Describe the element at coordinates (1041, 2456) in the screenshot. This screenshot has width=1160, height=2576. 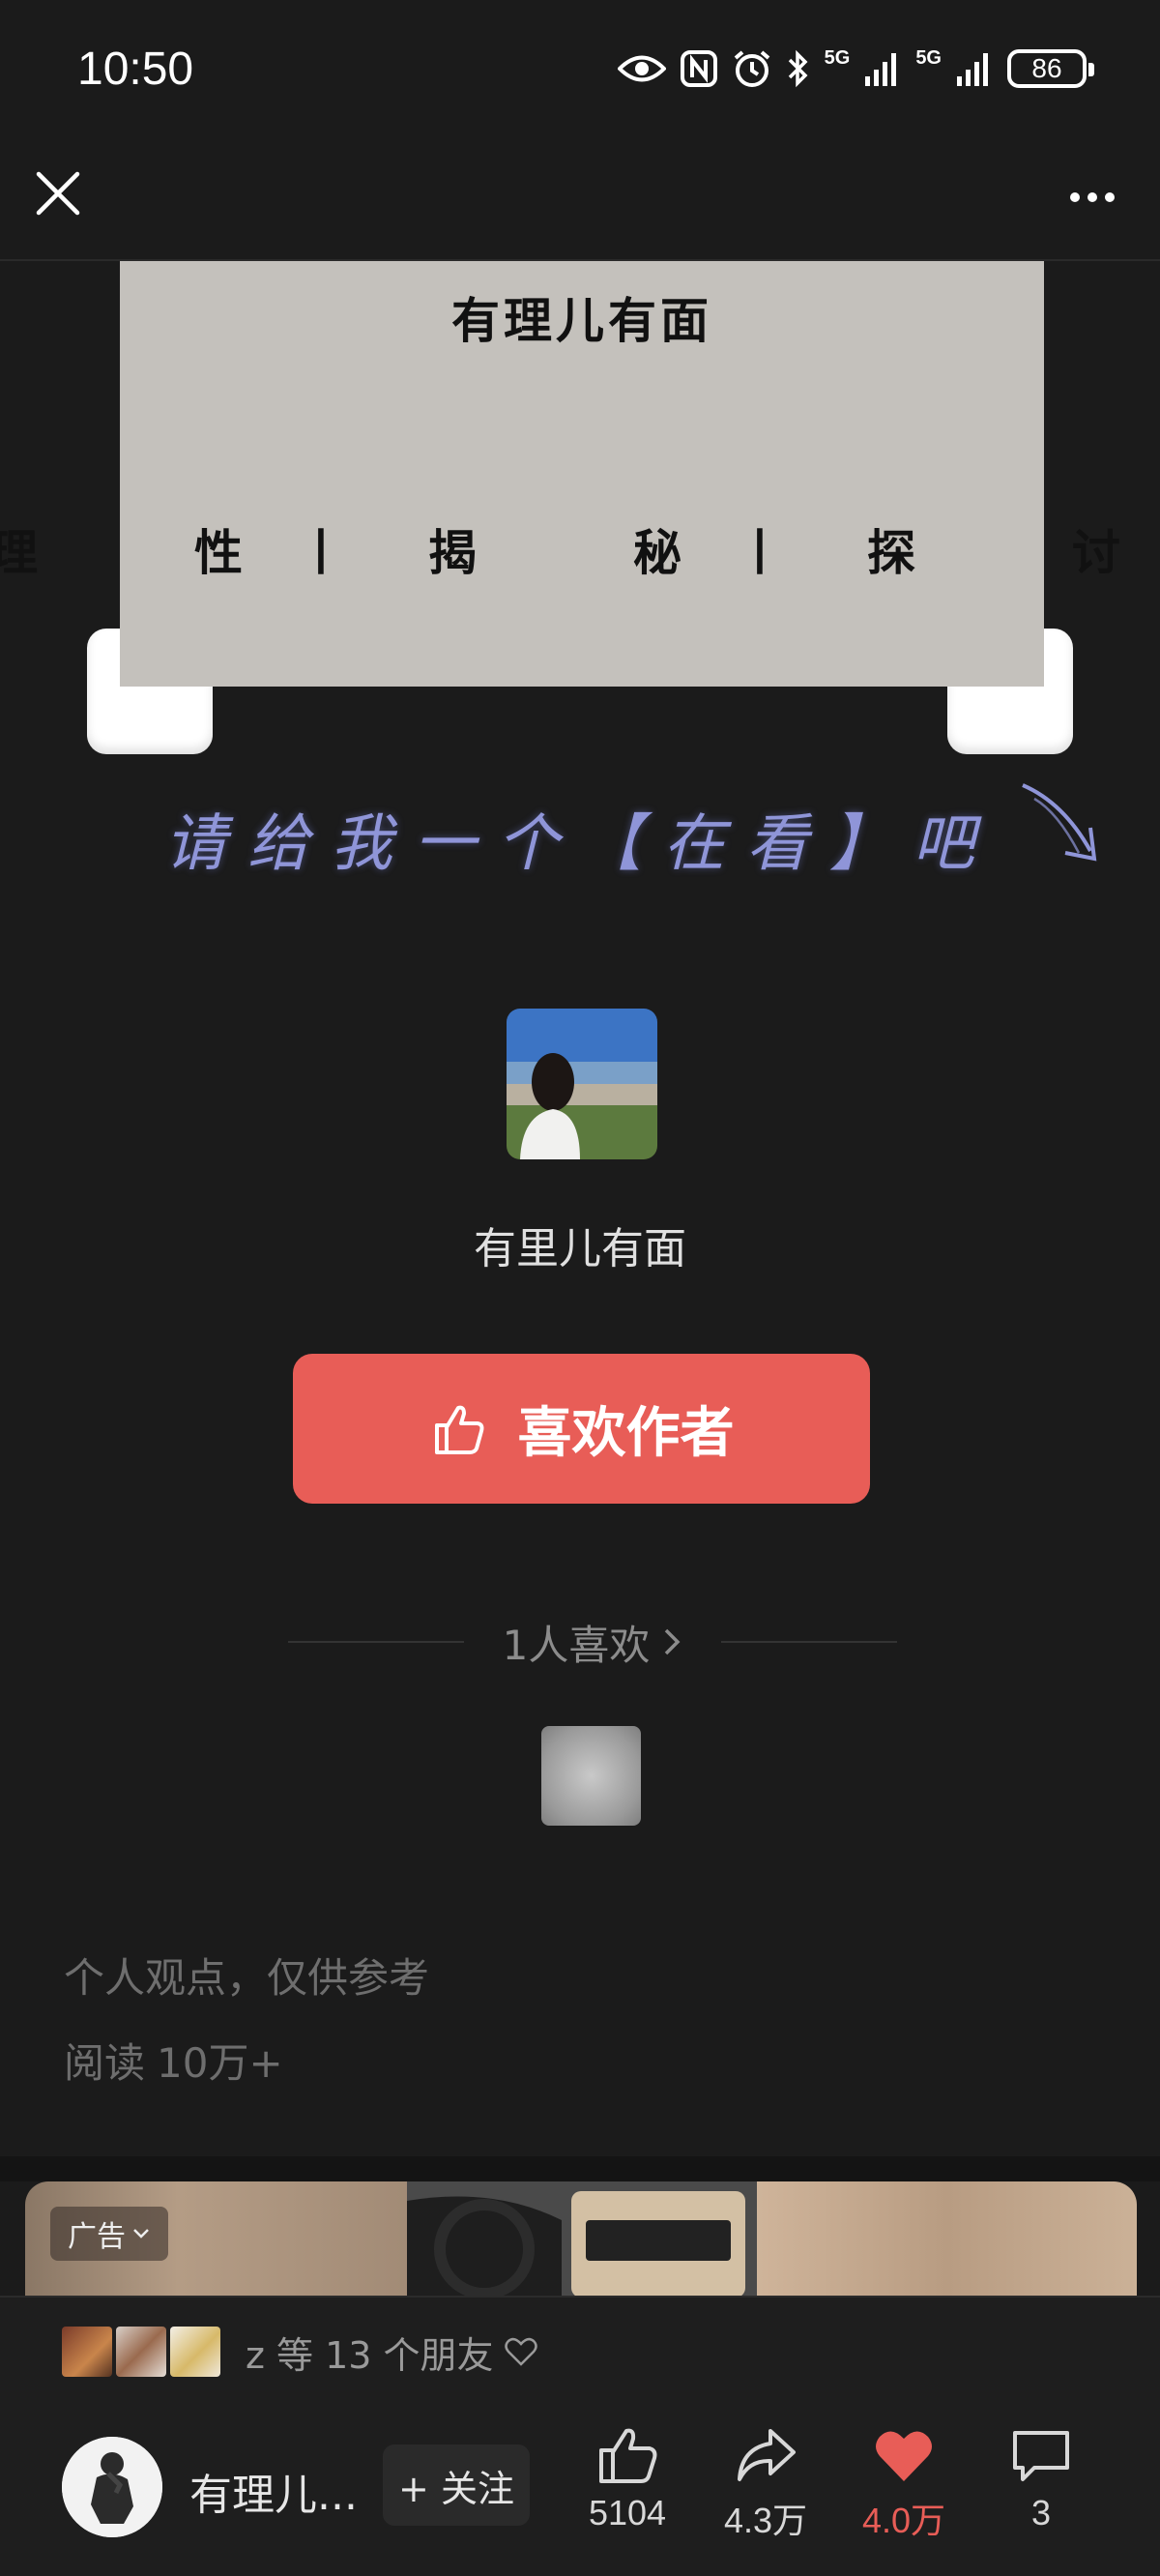
I see `comment-icon` at that location.